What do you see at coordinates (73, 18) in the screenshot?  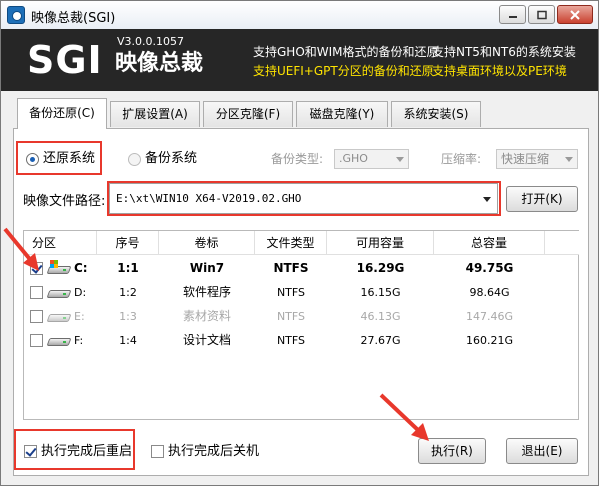 I see `window-title: 映像总裁(SGI)` at bounding box center [73, 18].